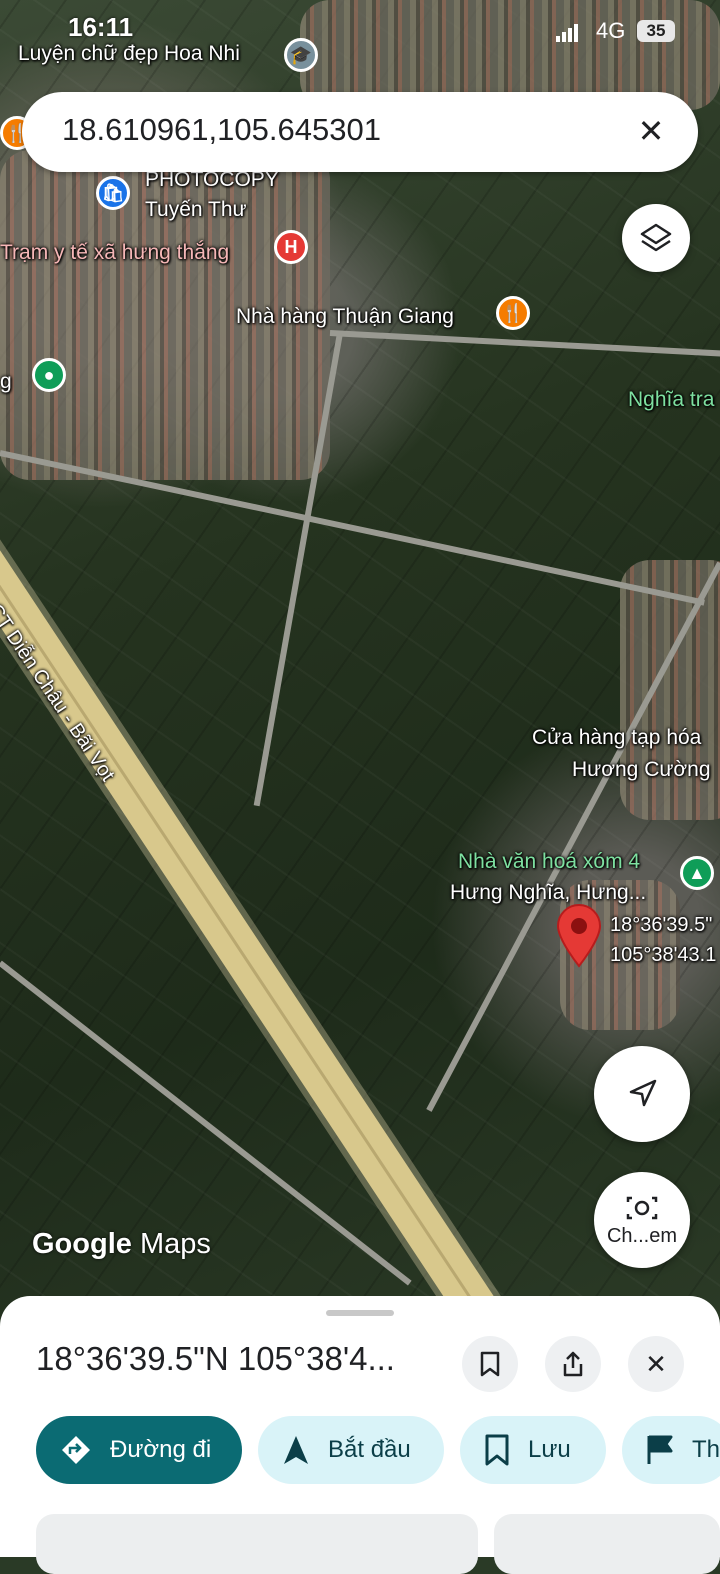 This screenshot has height=1574, width=720. What do you see at coordinates (345, 317) in the screenshot?
I see `map-label: Nhà hàng Thuận Giang` at bounding box center [345, 317].